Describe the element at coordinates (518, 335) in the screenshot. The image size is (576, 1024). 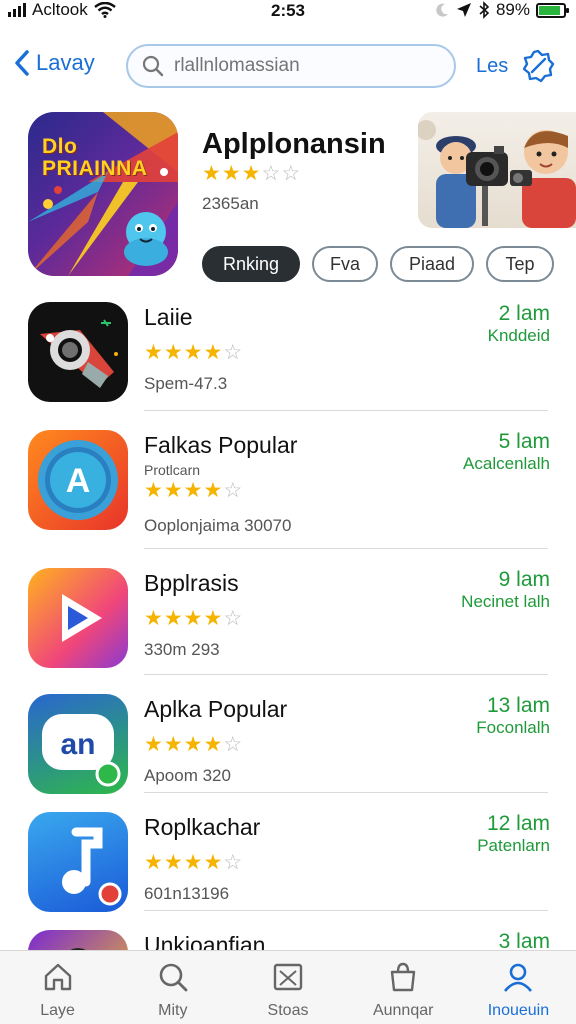
I see `rank-label: Knddeid` at that location.